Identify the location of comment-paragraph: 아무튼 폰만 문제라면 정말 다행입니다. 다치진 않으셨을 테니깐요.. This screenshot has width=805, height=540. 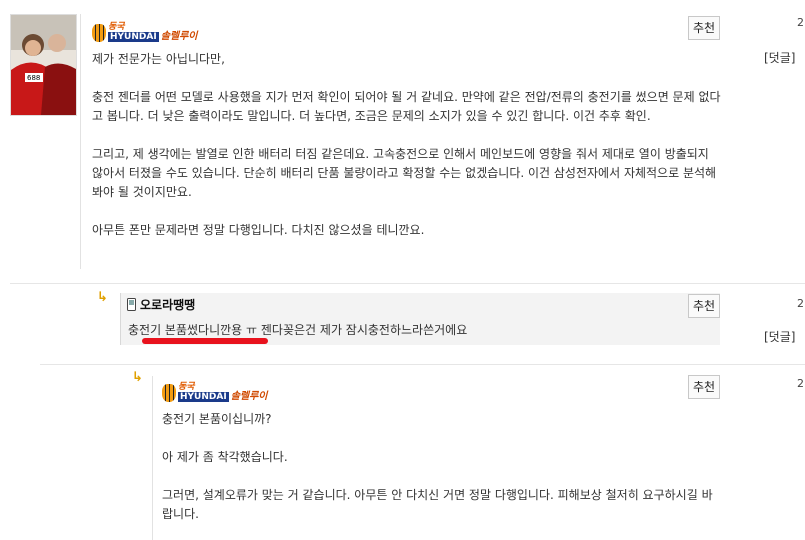
(258, 230).